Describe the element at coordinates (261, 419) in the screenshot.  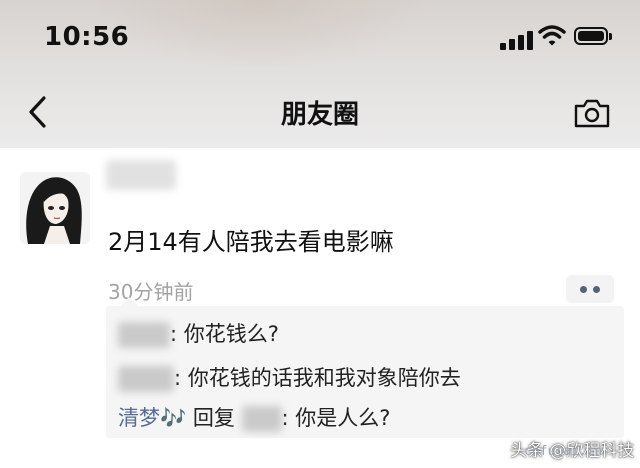
I see `replied-name-blurred` at that location.